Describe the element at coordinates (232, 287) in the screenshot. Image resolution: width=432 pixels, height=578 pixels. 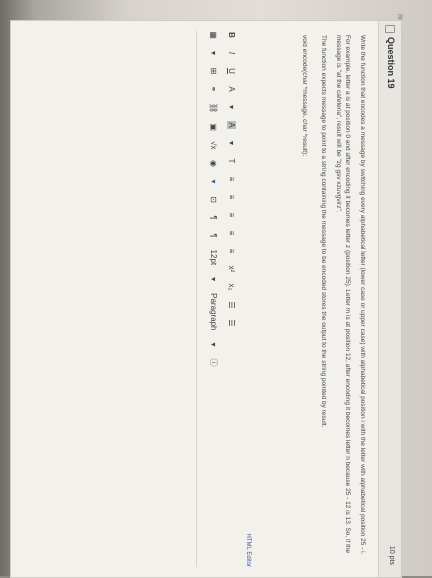
I see `subscript-button: x₂` at that location.